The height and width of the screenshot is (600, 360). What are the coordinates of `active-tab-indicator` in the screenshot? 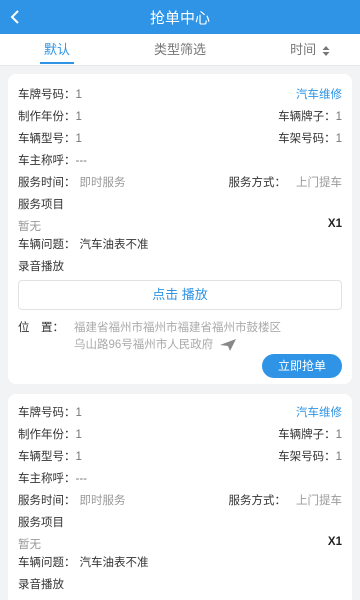 It's located at (57, 63).